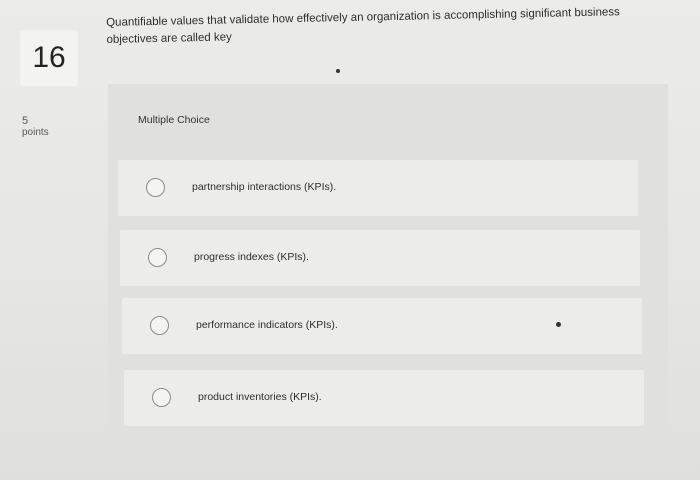 This screenshot has height=480, width=700. Describe the element at coordinates (267, 325) in the screenshot. I see `option-label: performance indicators (KPIs).` at that location.